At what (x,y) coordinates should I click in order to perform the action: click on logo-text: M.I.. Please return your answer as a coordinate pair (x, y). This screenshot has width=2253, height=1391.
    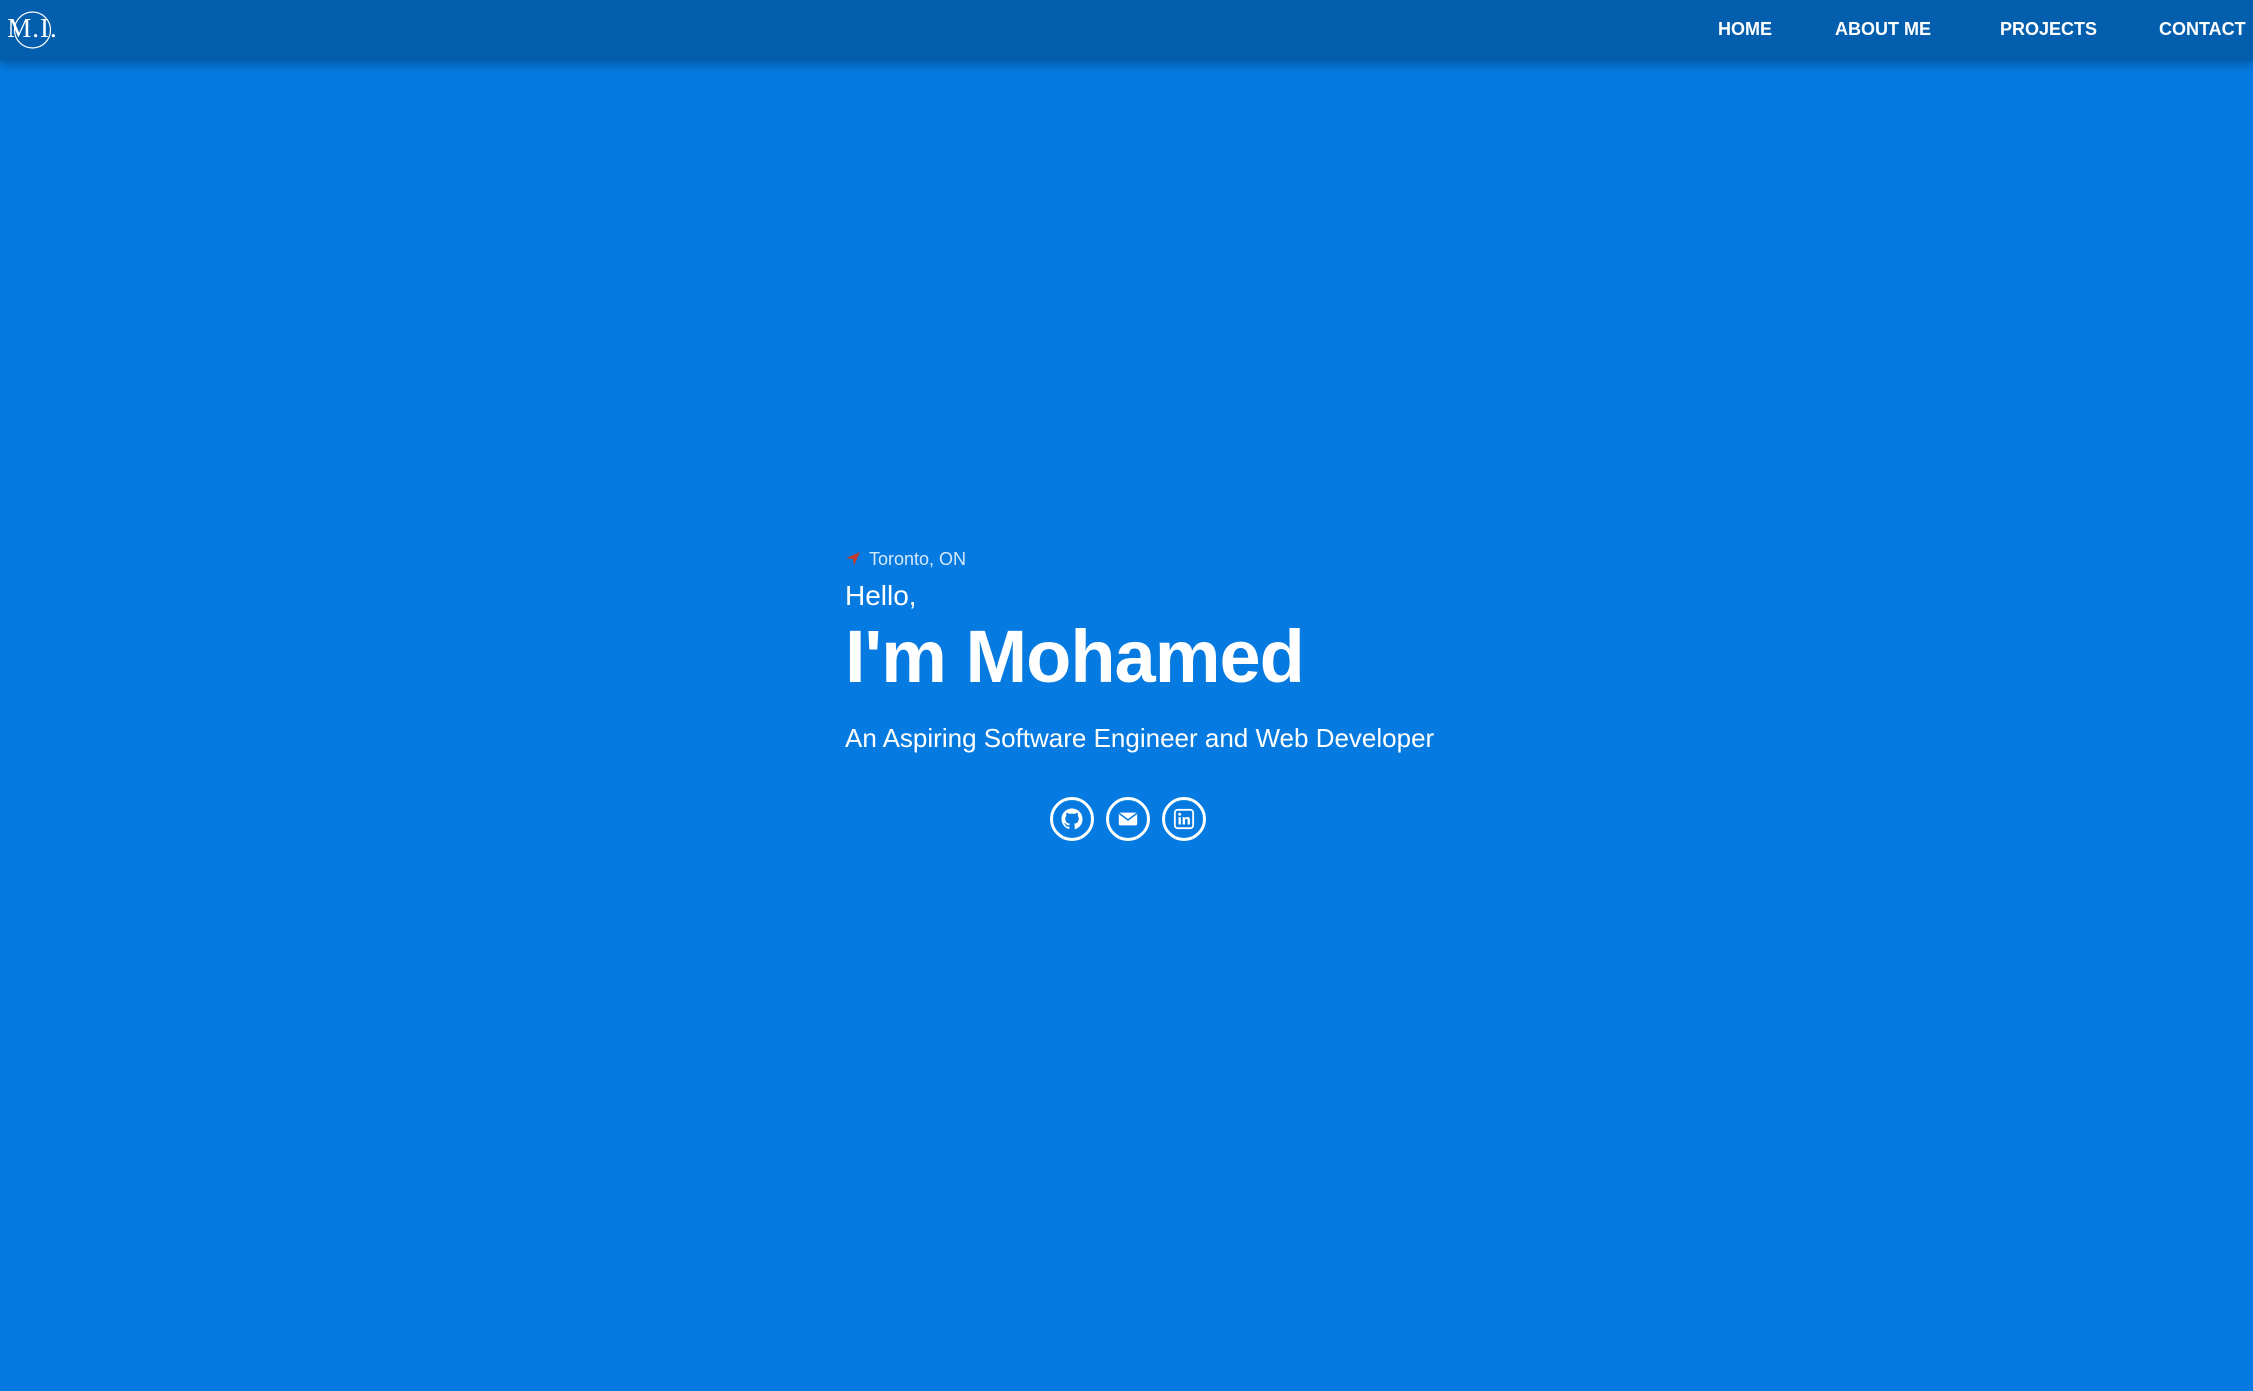
    Looking at the image, I should click on (32, 27).